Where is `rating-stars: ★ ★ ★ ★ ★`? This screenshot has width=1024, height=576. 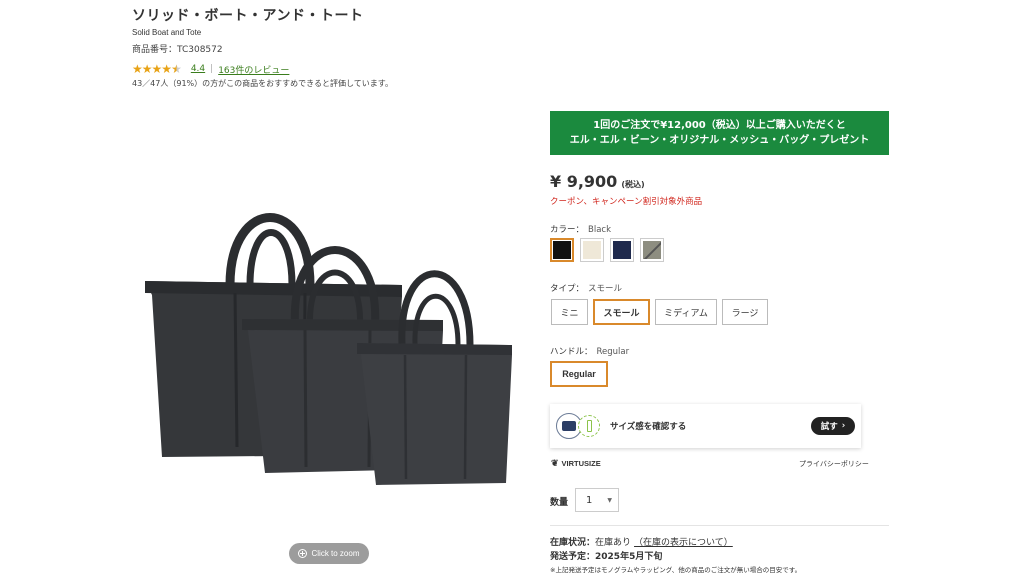 rating-stars: ★ ★ ★ ★ ★ is located at coordinates (157, 69).